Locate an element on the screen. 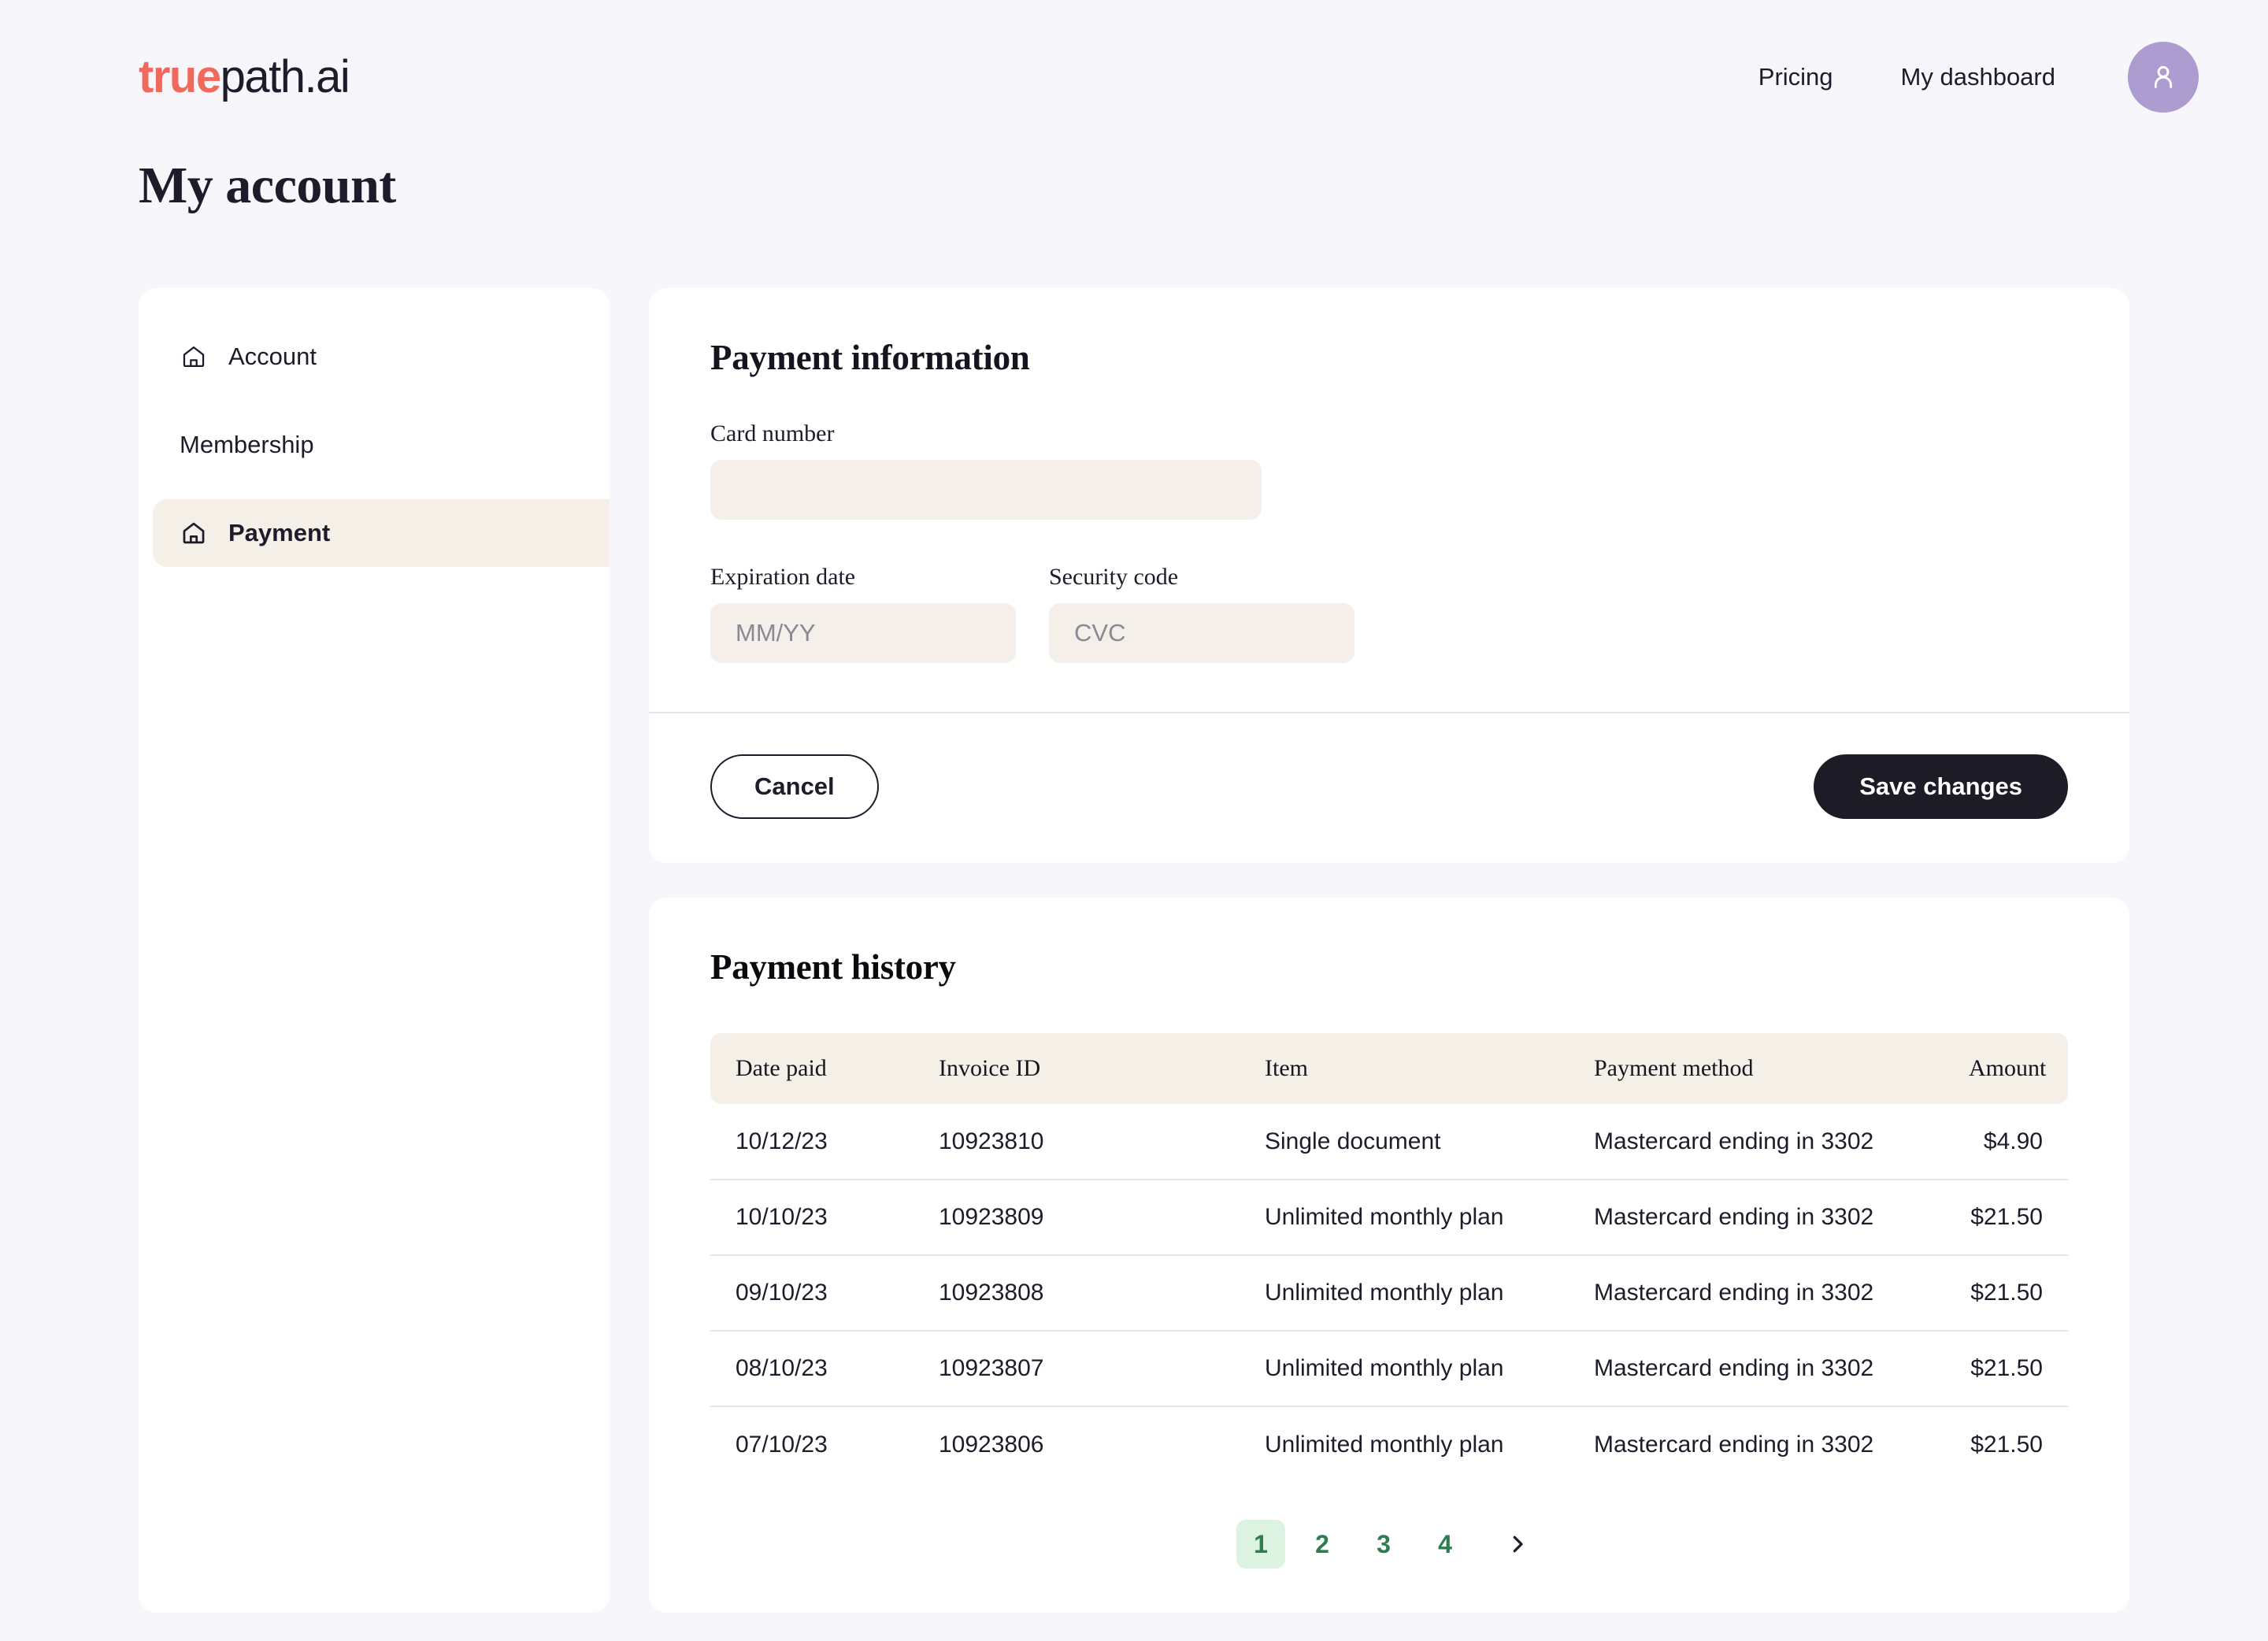 This screenshot has height=1641, width=2268. cell-invoice-id: 10923806 is located at coordinates (991, 1444).